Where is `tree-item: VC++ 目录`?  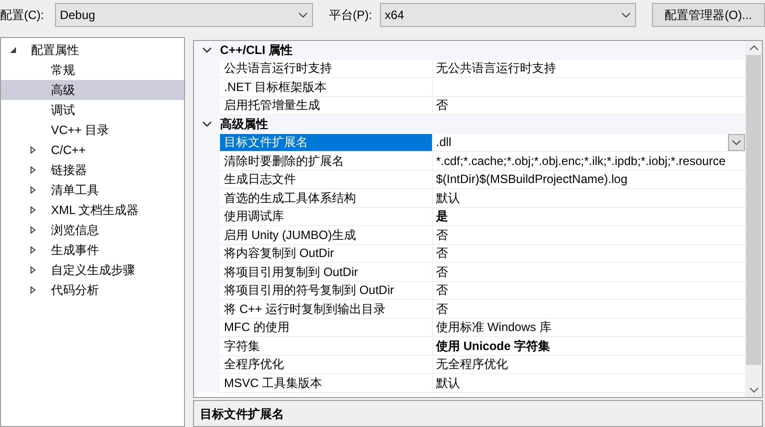 tree-item: VC++ 目录 is located at coordinates (80, 130).